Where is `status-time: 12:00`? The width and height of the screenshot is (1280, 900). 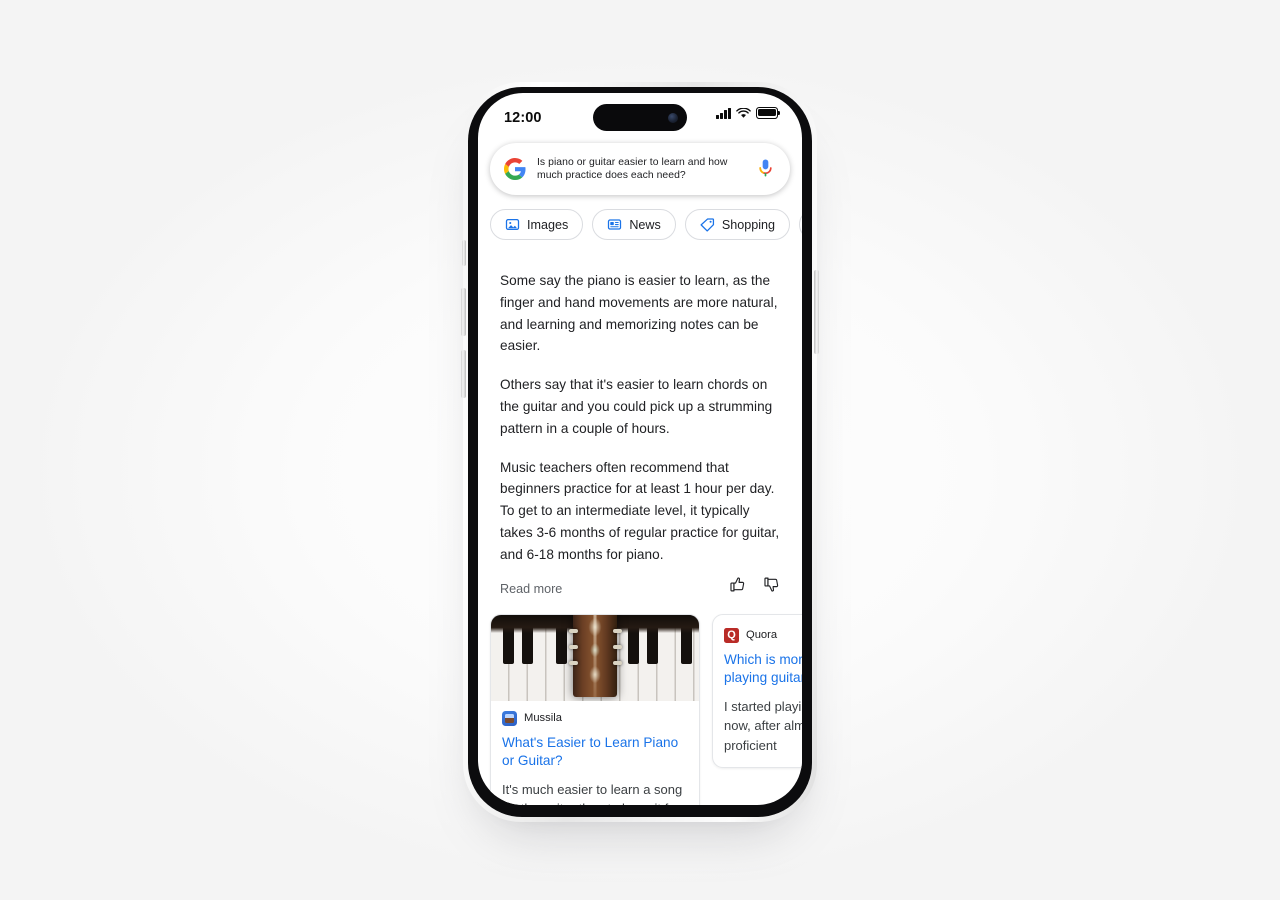 status-time: 12:00 is located at coordinates (523, 118).